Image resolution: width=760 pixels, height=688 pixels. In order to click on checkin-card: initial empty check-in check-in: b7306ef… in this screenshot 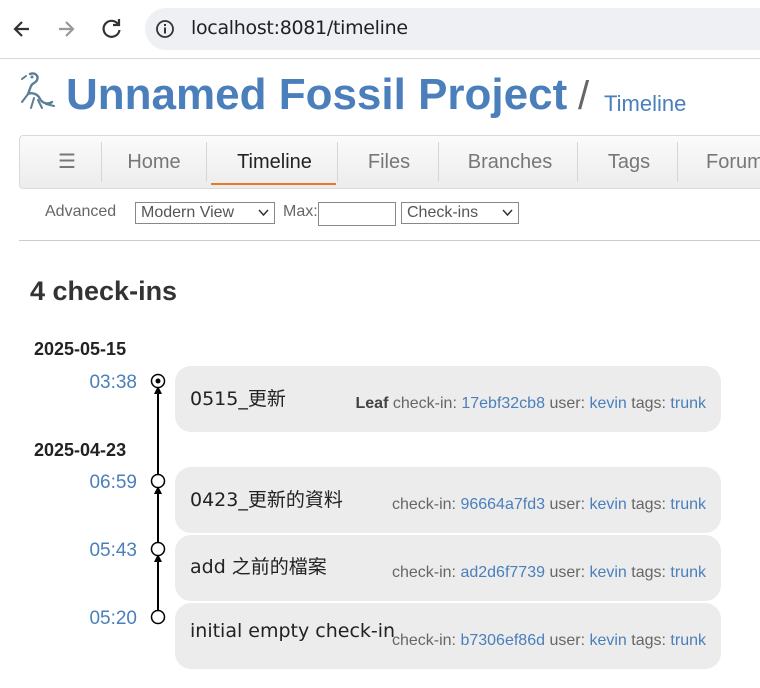, I will do `click(448, 636)`.